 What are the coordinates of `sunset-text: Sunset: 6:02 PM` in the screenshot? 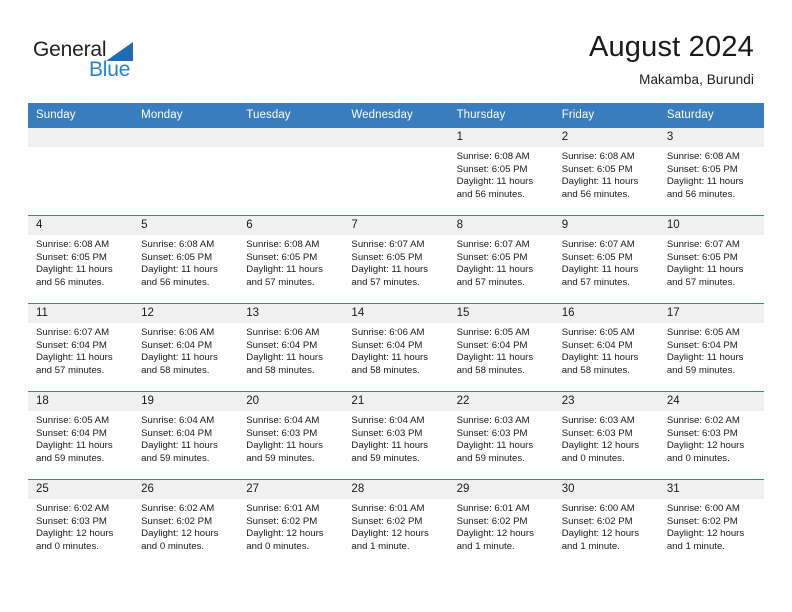 It's located at (177, 521).